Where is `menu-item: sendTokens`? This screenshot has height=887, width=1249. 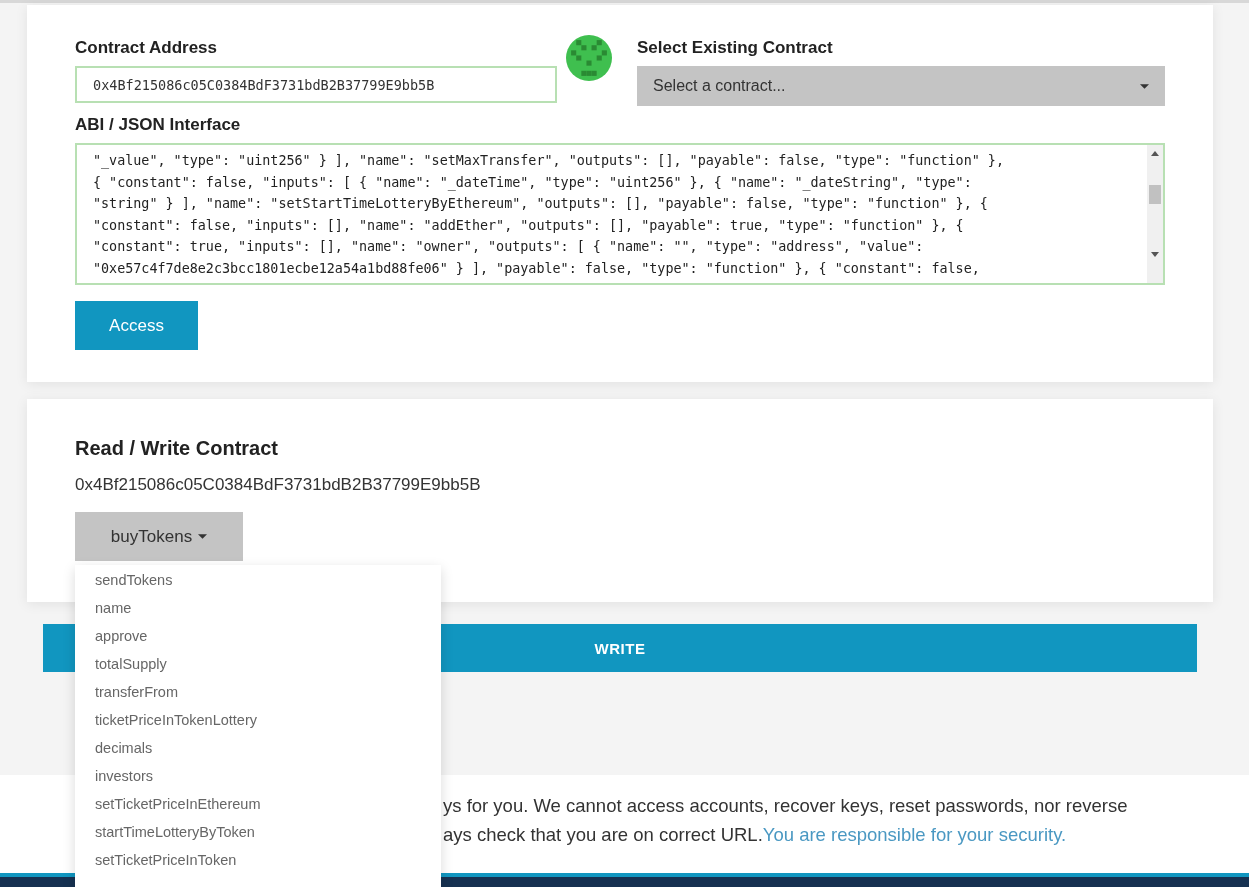 menu-item: sendTokens is located at coordinates (258, 580).